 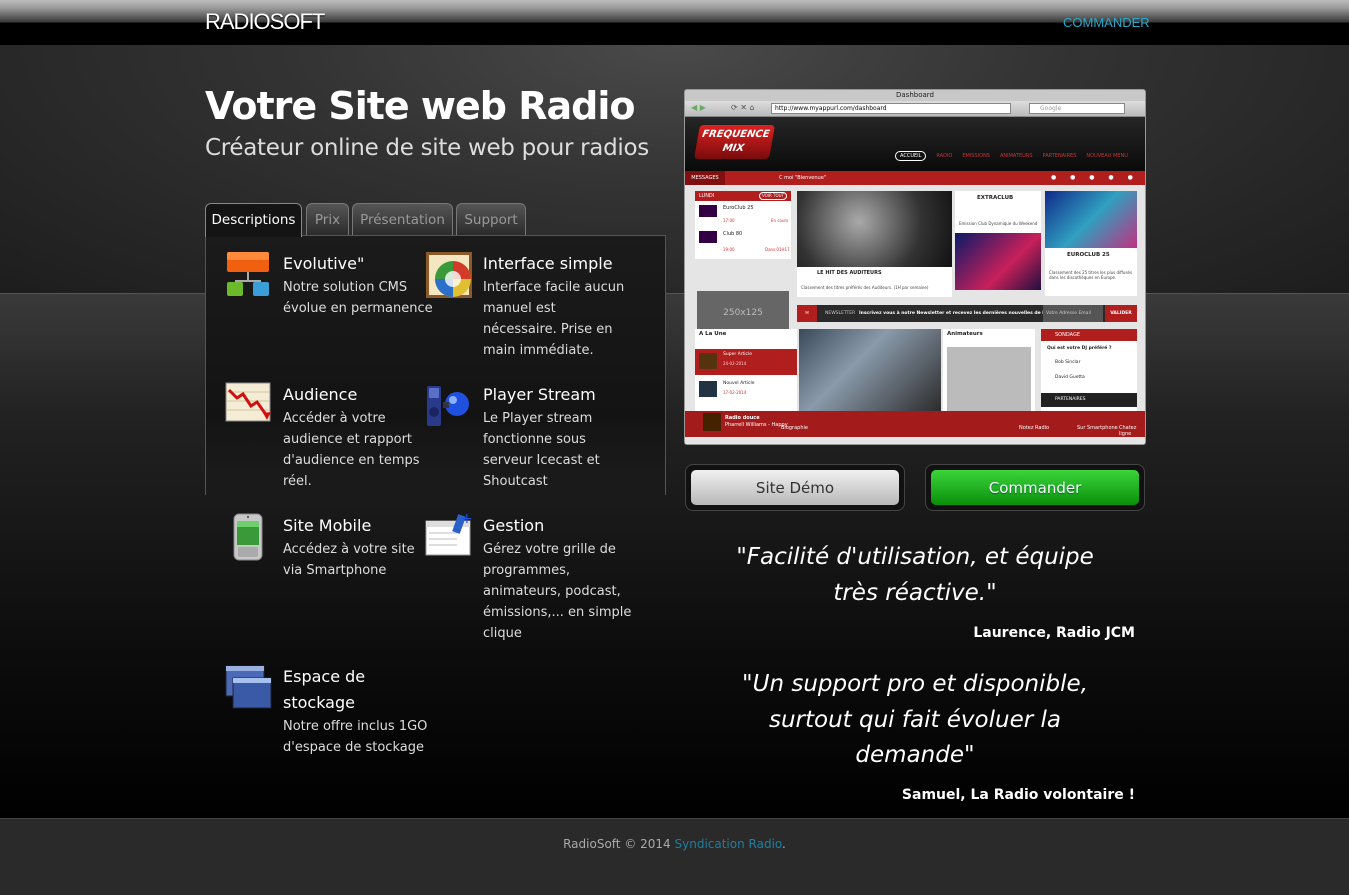 What do you see at coordinates (707, 196) in the screenshot?
I see `day-label: LUNDI` at bounding box center [707, 196].